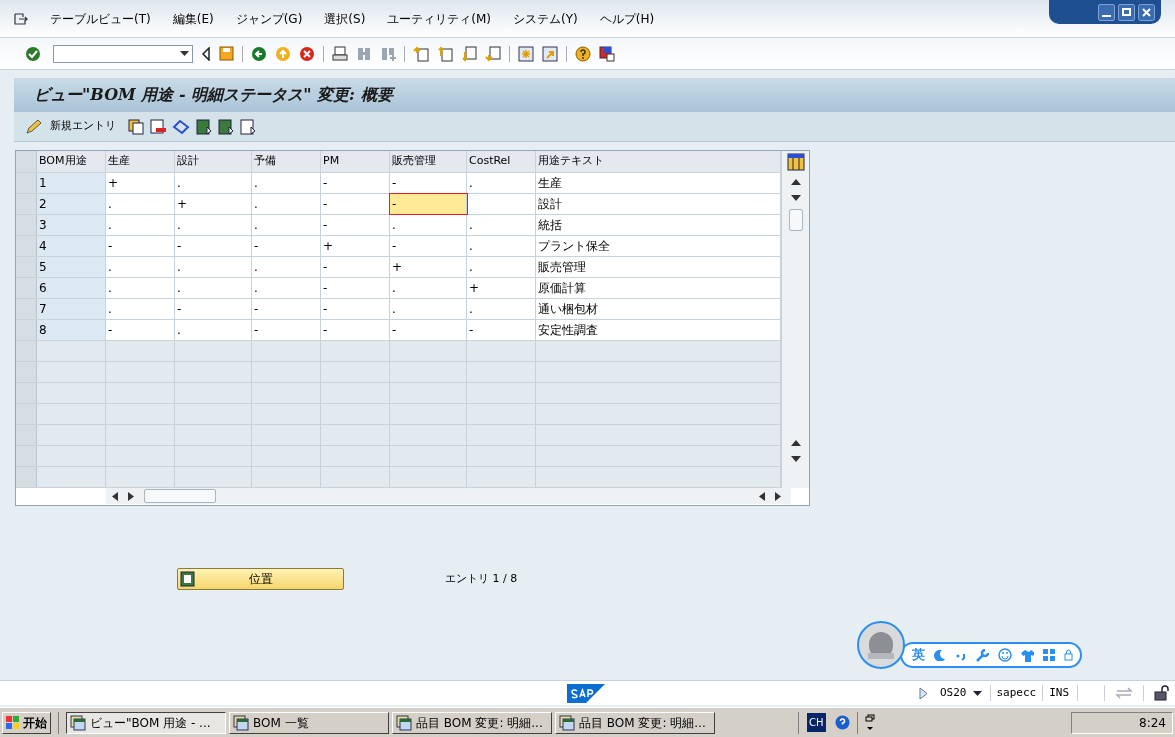 This screenshot has width=1175, height=737. What do you see at coordinates (658, 204) in the screenshot?
I see `table-cell: 設計` at bounding box center [658, 204].